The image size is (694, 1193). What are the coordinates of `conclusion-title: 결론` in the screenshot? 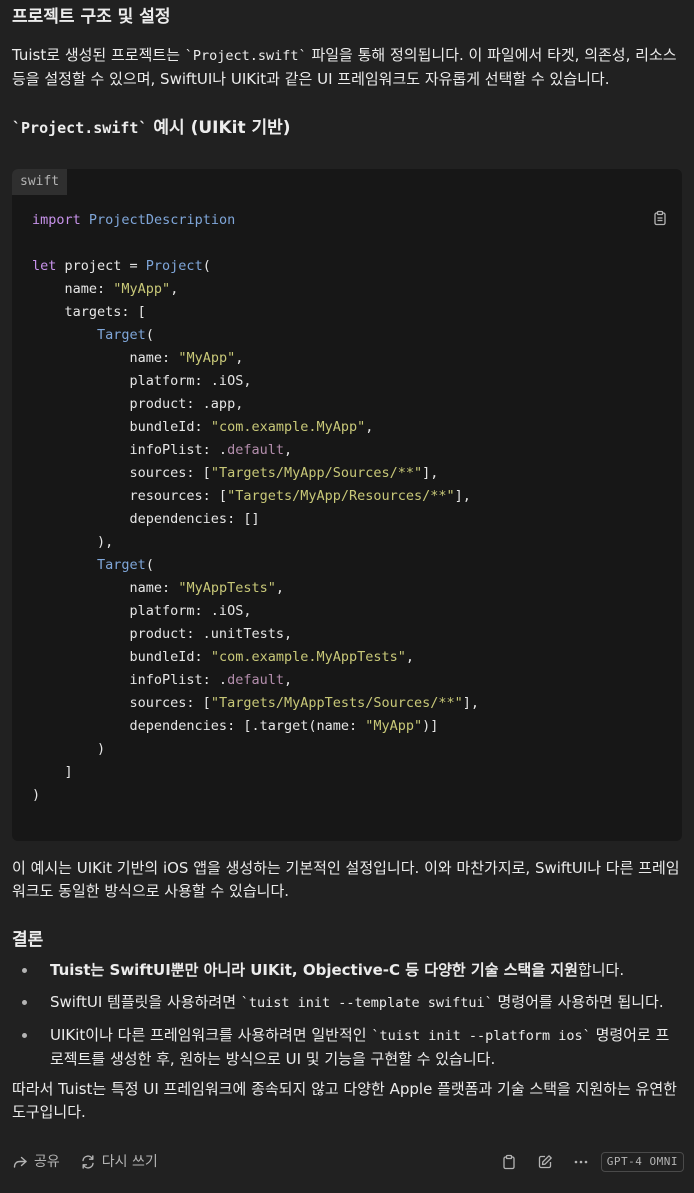 It's located at (28, 940).